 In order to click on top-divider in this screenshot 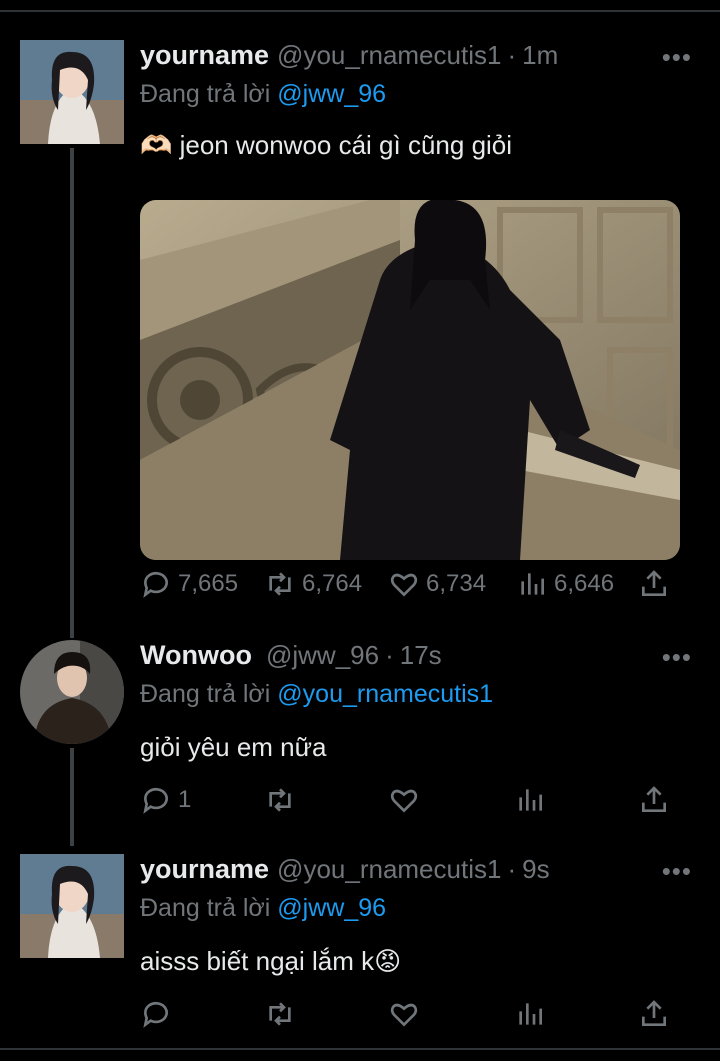, I will do `click(360, 11)`.